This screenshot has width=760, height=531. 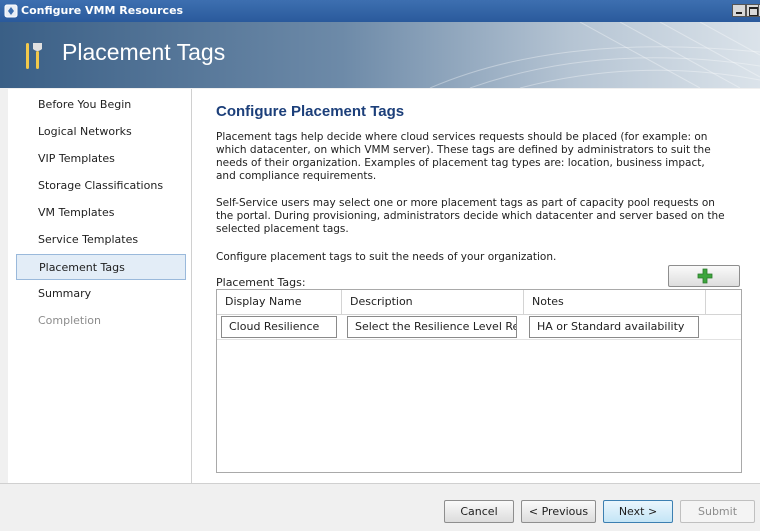 I want to click on placement-tags-label: Placement Tags:, so click(x=261, y=282).